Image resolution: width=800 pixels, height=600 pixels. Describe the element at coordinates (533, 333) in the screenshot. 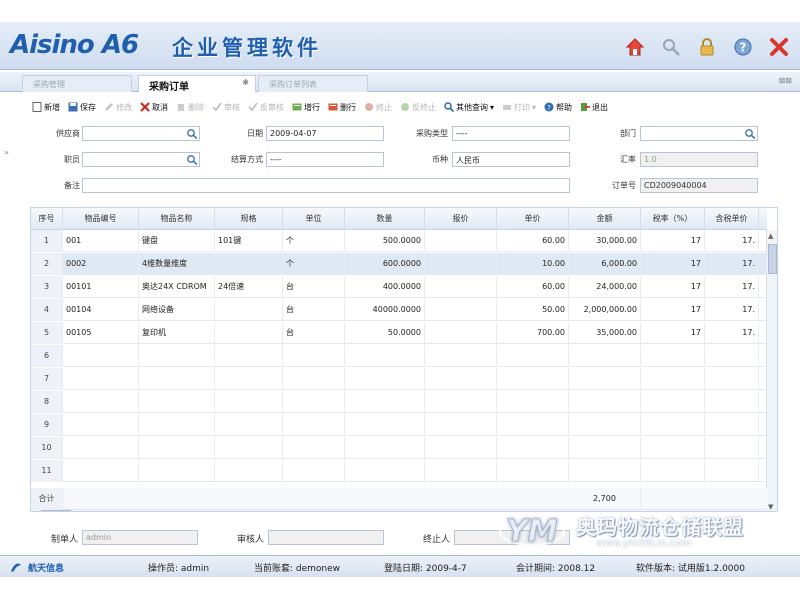

I see `table-cell: 700.00` at that location.